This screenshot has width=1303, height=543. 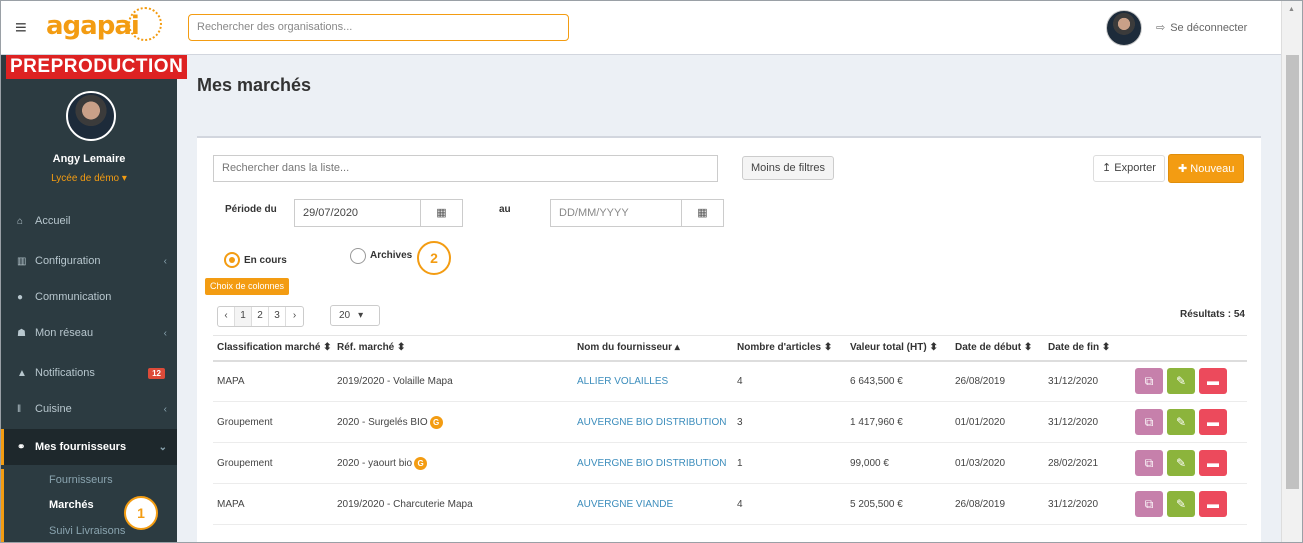 I want to click on results-count: Résultats : 54, so click(x=1212, y=314).